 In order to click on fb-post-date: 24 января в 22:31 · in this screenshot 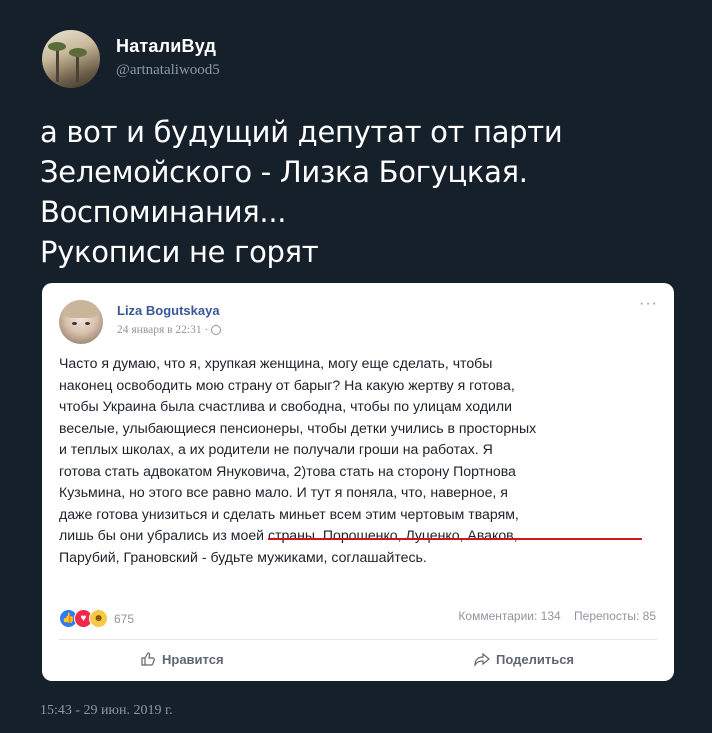, I will do `click(169, 330)`.